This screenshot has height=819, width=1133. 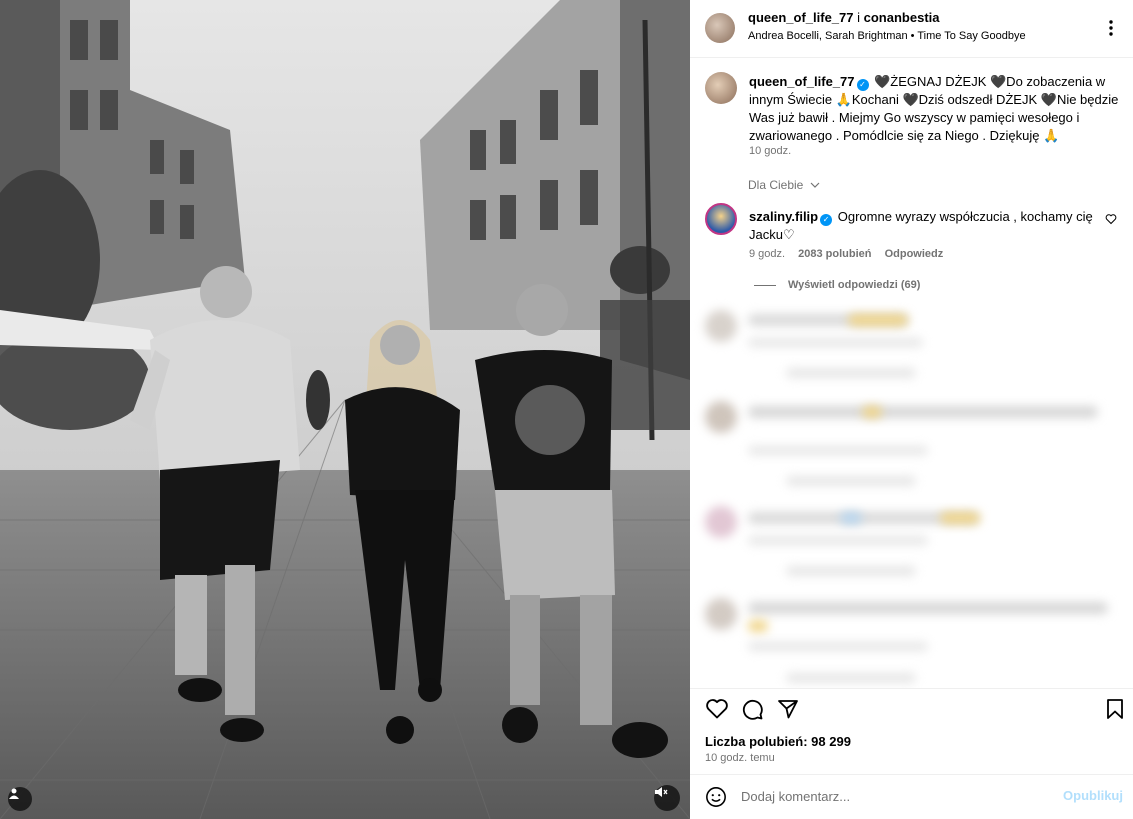 What do you see at coordinates (911, 796) in the screenshot?
I see `add-comment-bar: Dodaj komentarz... Opublikuj` at bounding box center [911, 796].